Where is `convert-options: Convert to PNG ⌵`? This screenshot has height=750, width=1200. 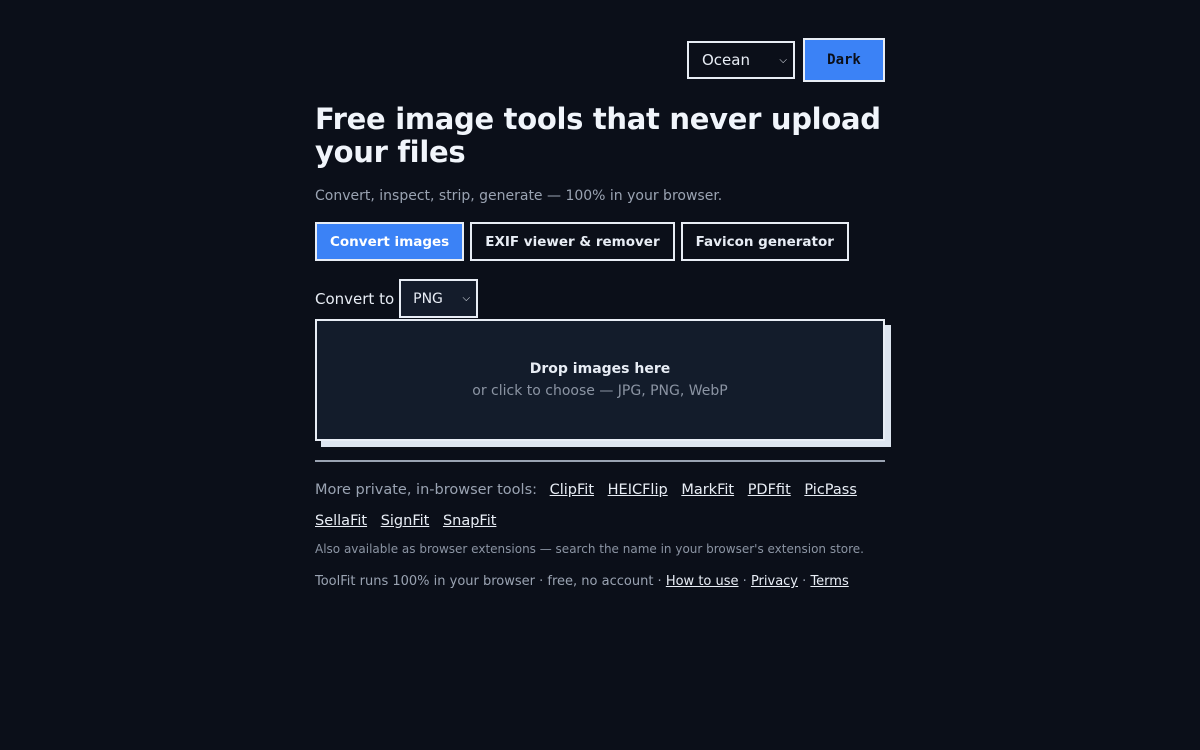
convert-options: Convert to PNG ⌵ is located at coordinates (600, 298).